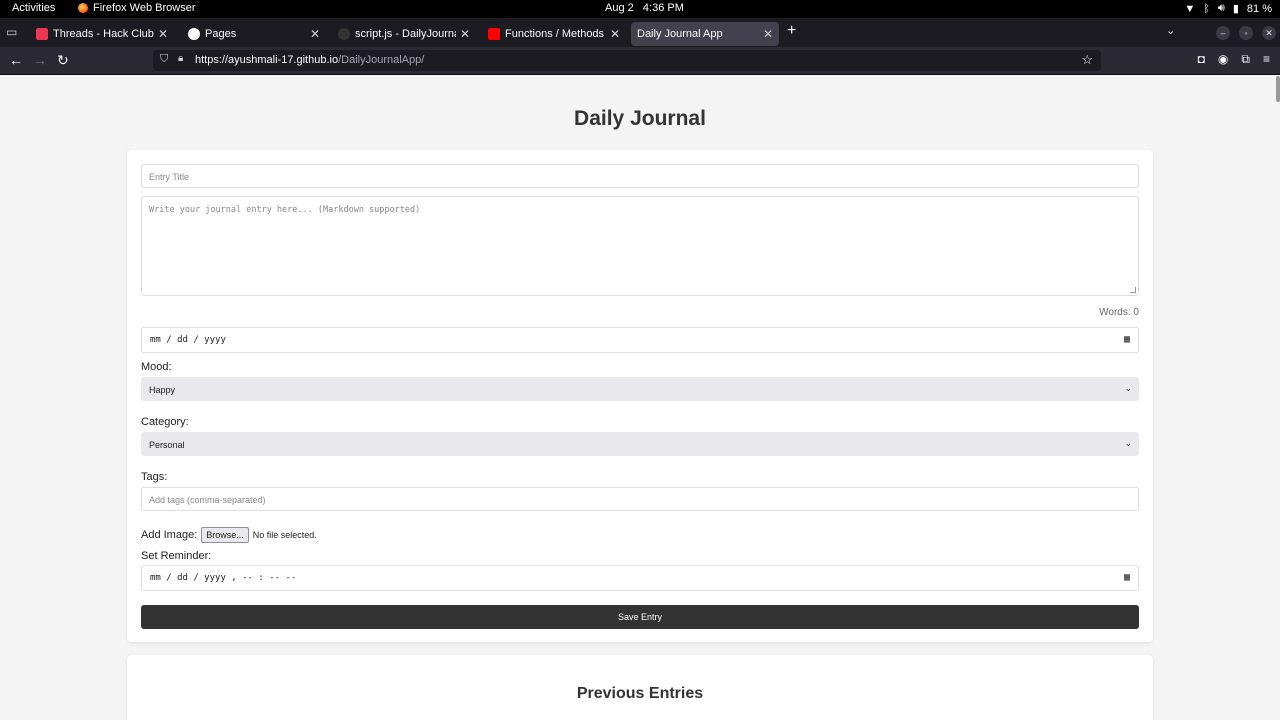  I want to click on firefox-view-icon: ▭, so click(13, 32).